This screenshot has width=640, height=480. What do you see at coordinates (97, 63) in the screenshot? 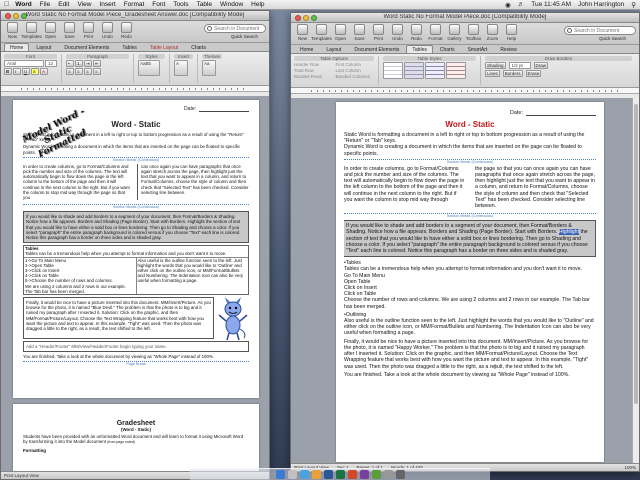
I see `outdent-icon: ⇤` at bounding box center [97, 63].